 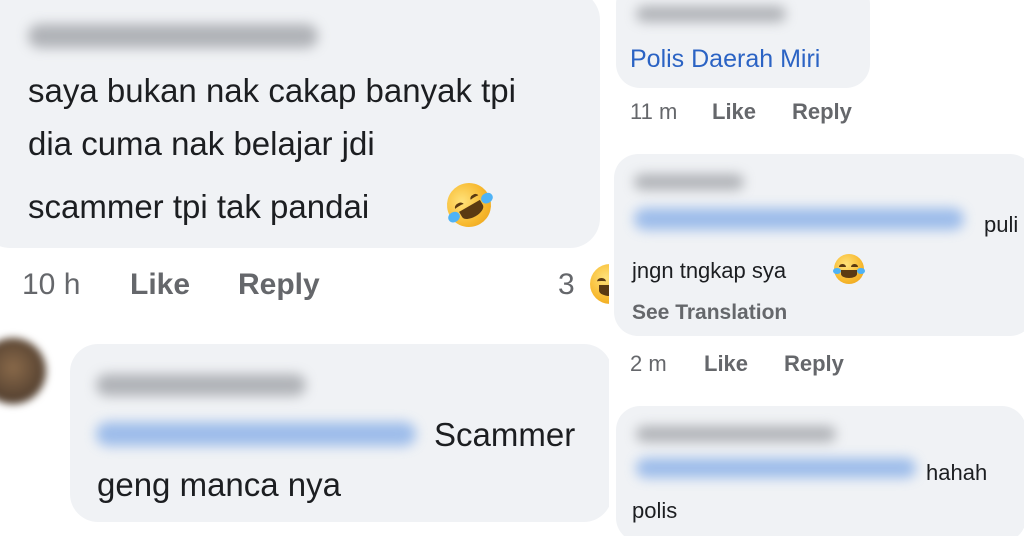 I want to click on see-translation-link: See Translation, so click(x=709, y=313).